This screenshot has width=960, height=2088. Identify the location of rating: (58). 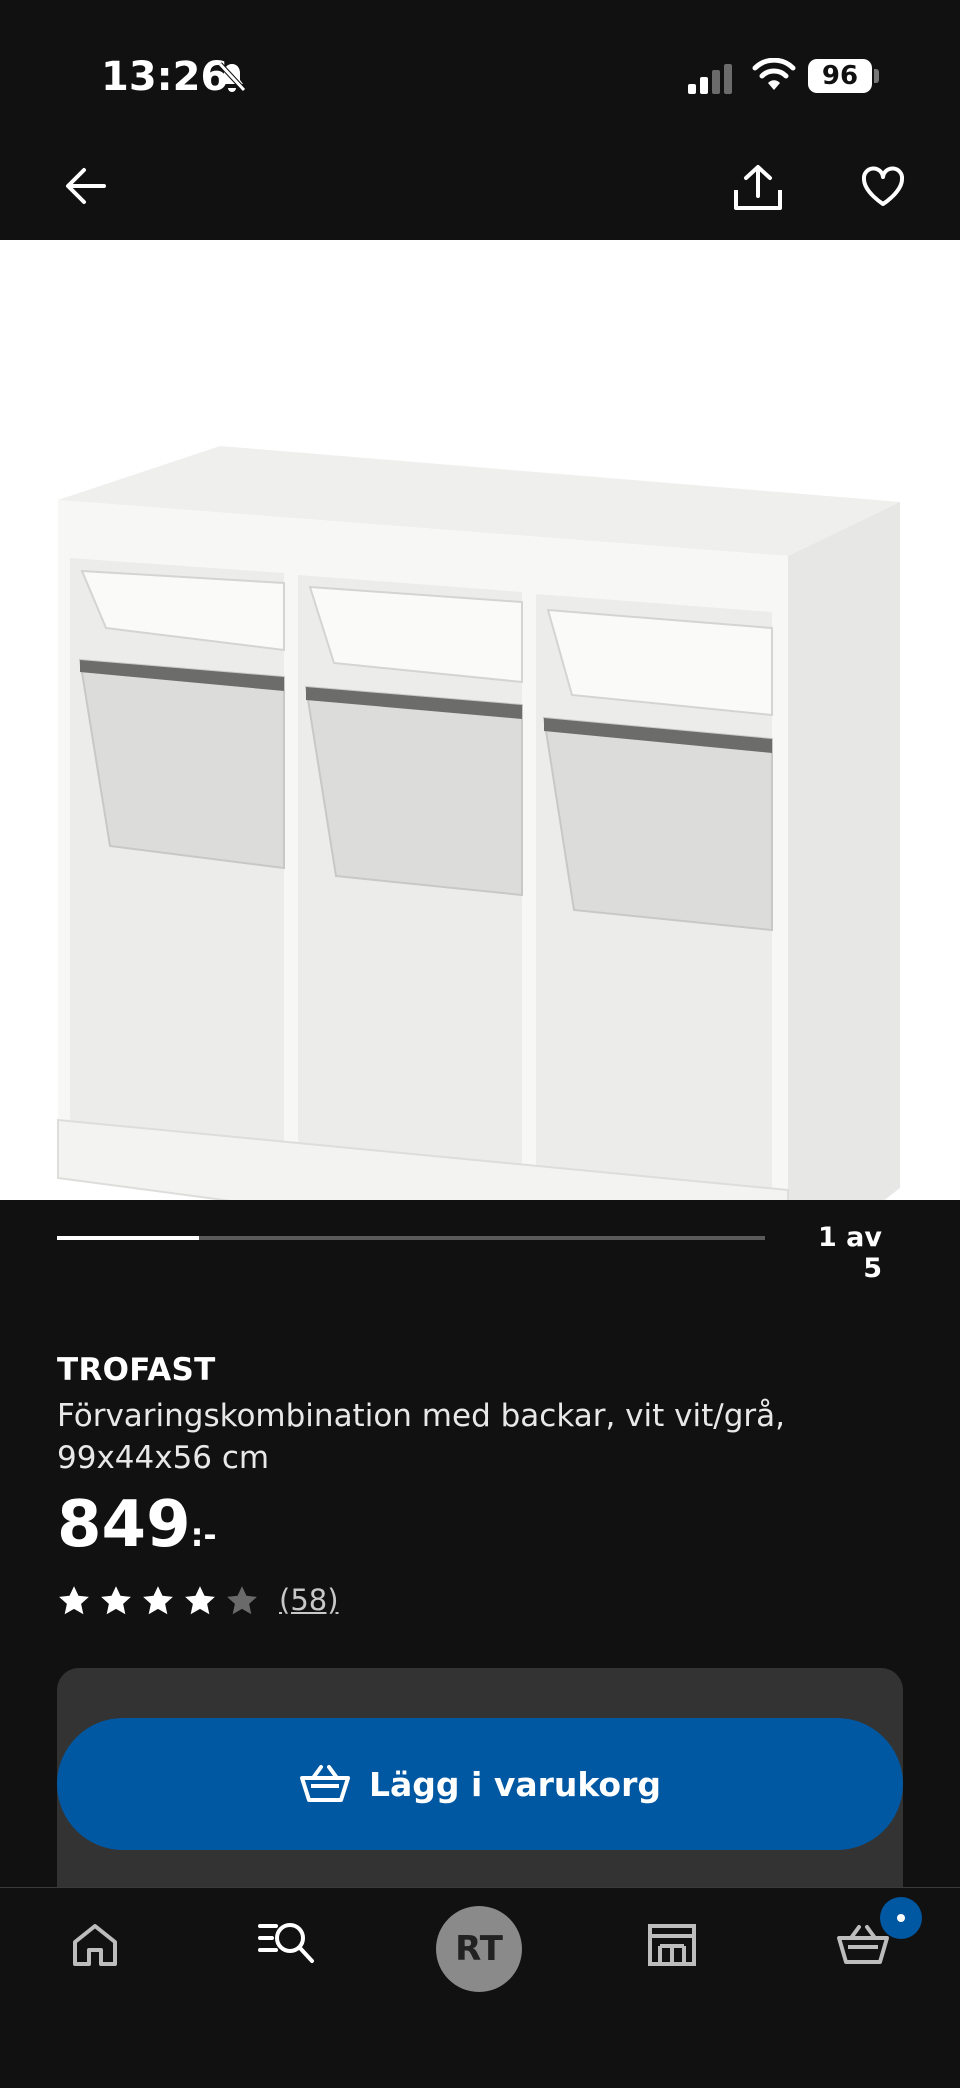
(198, 1600).